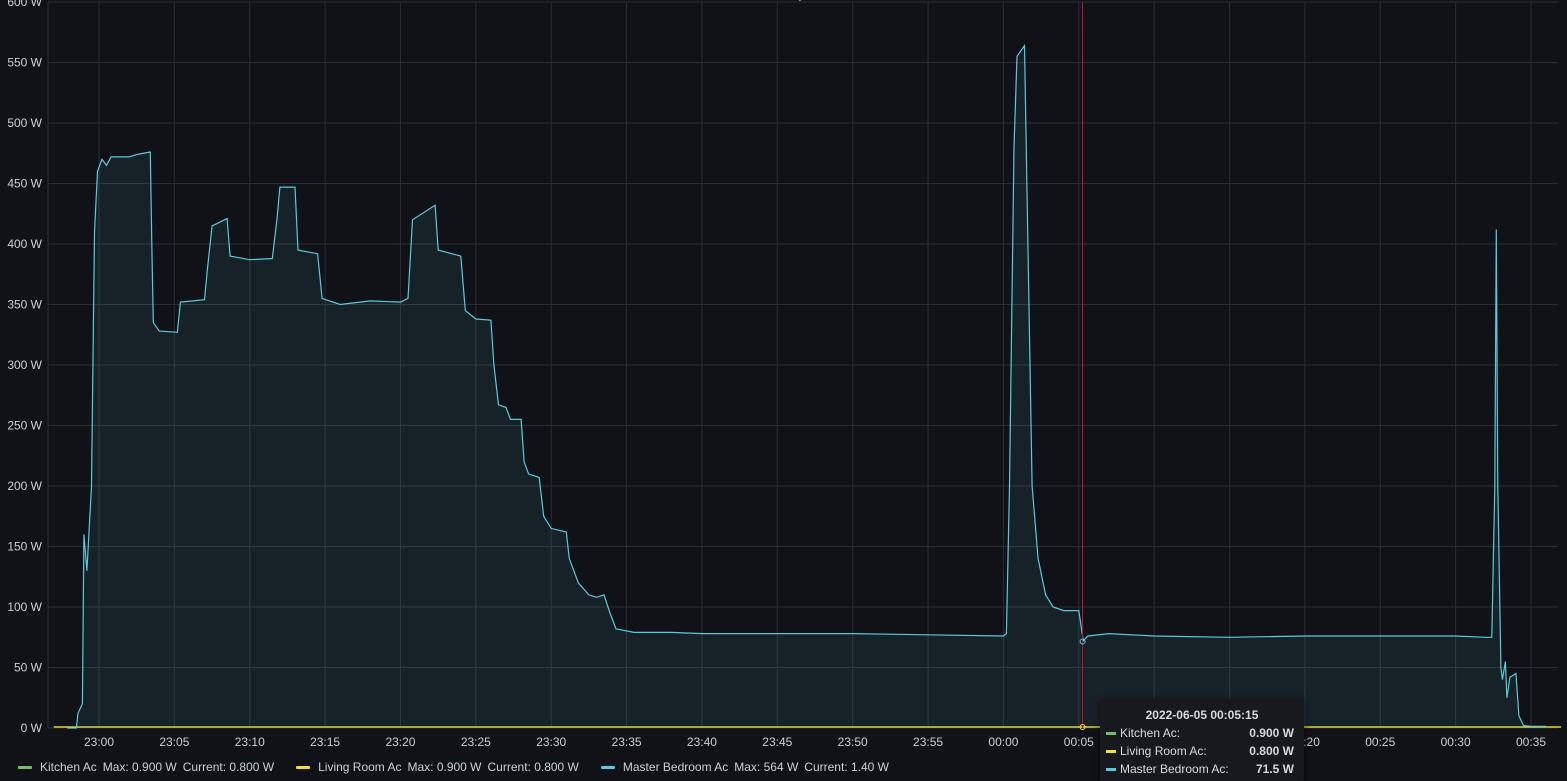  I want to click on x-tick-label: 23:00, so click(99, 742).